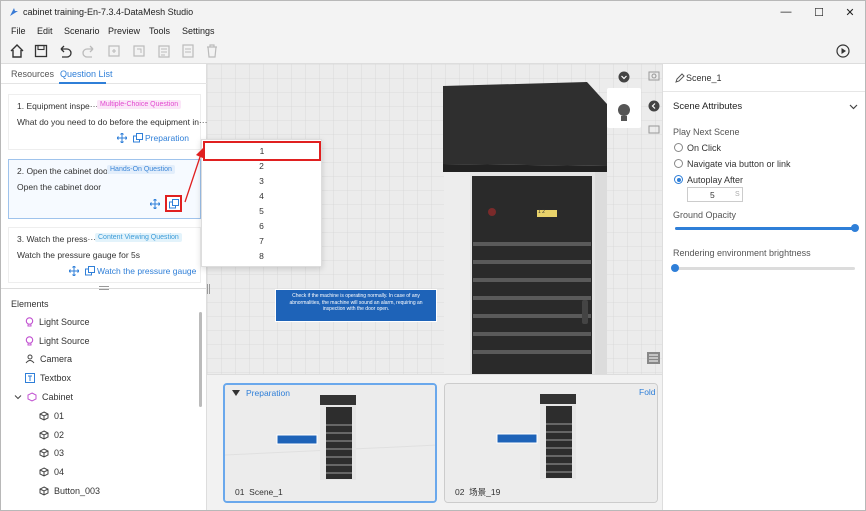 Image resolution: width=866 pixels, height=511 pixels. What do you see at coordinates (14, 12) in the screenshot?
I see `app-logo-icon` at bounding box center [14, 12].